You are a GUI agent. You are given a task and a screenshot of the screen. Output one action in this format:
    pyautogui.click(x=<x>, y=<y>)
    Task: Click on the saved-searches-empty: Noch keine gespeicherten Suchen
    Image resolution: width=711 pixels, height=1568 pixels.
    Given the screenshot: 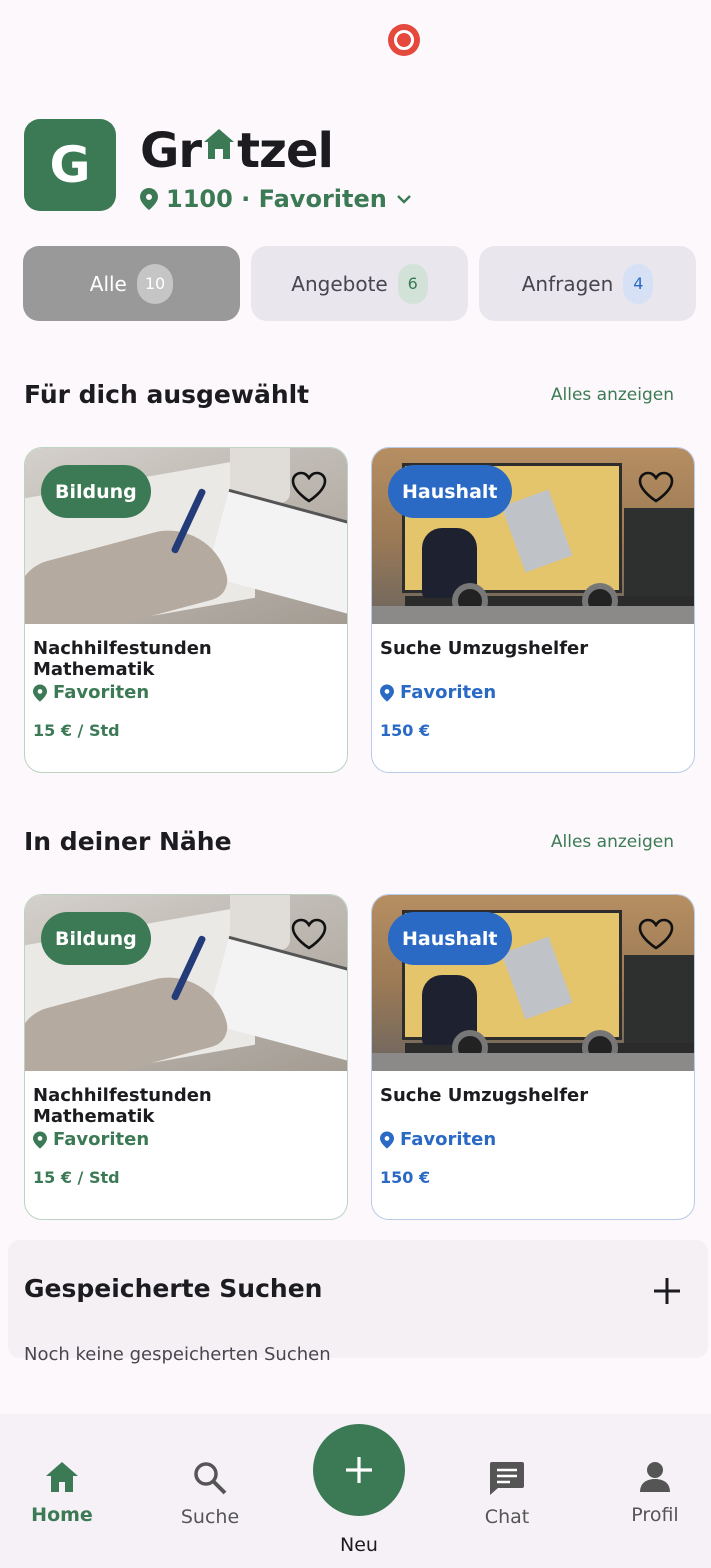 What is the action you would take?
    pyautogui.click(x=177, y=1354)
    